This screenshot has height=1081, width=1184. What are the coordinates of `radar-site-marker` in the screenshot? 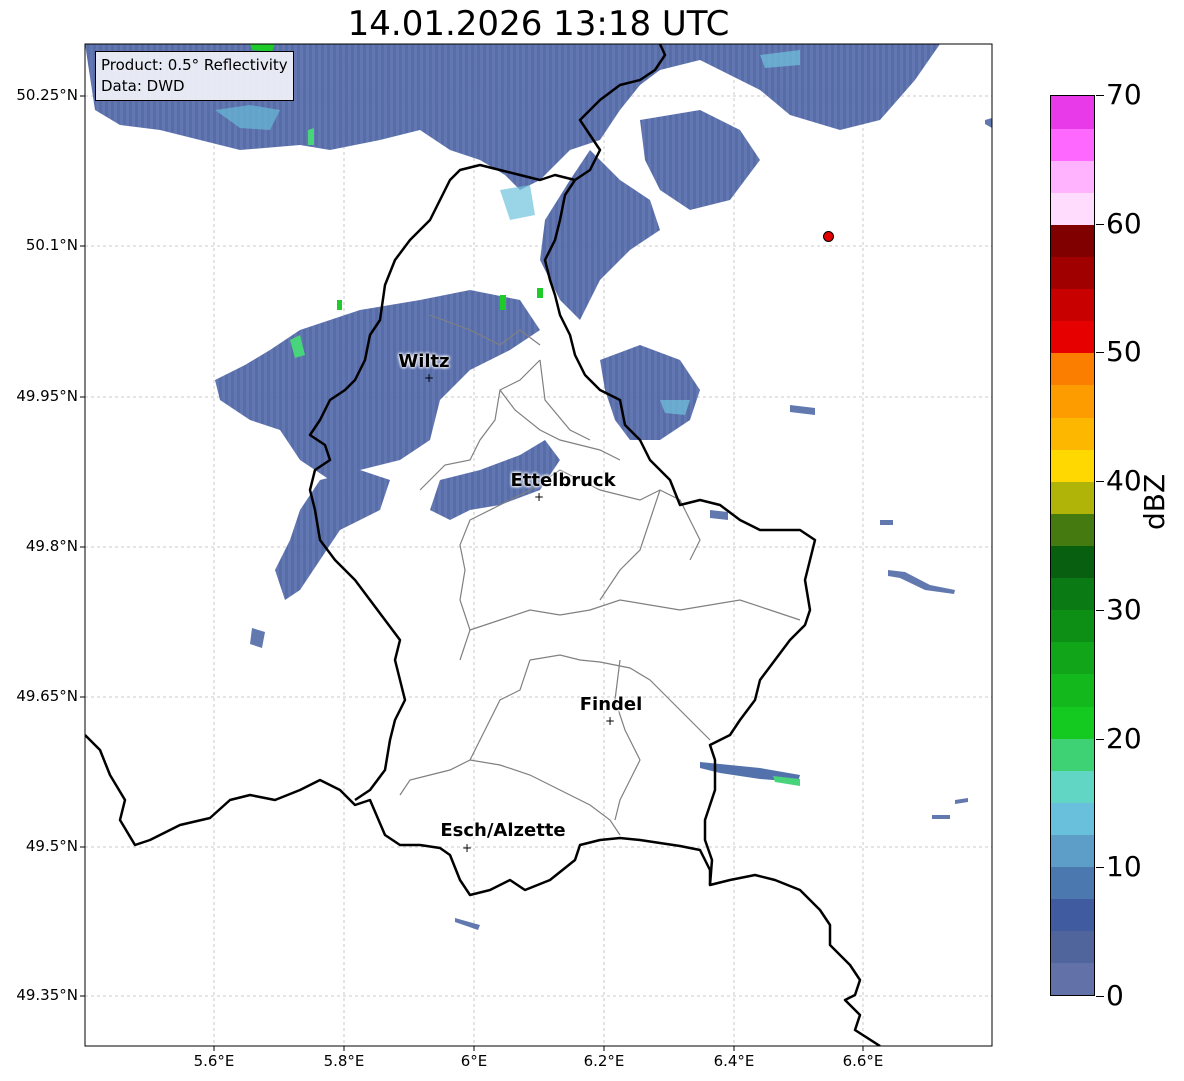 It's located at (828, 236).